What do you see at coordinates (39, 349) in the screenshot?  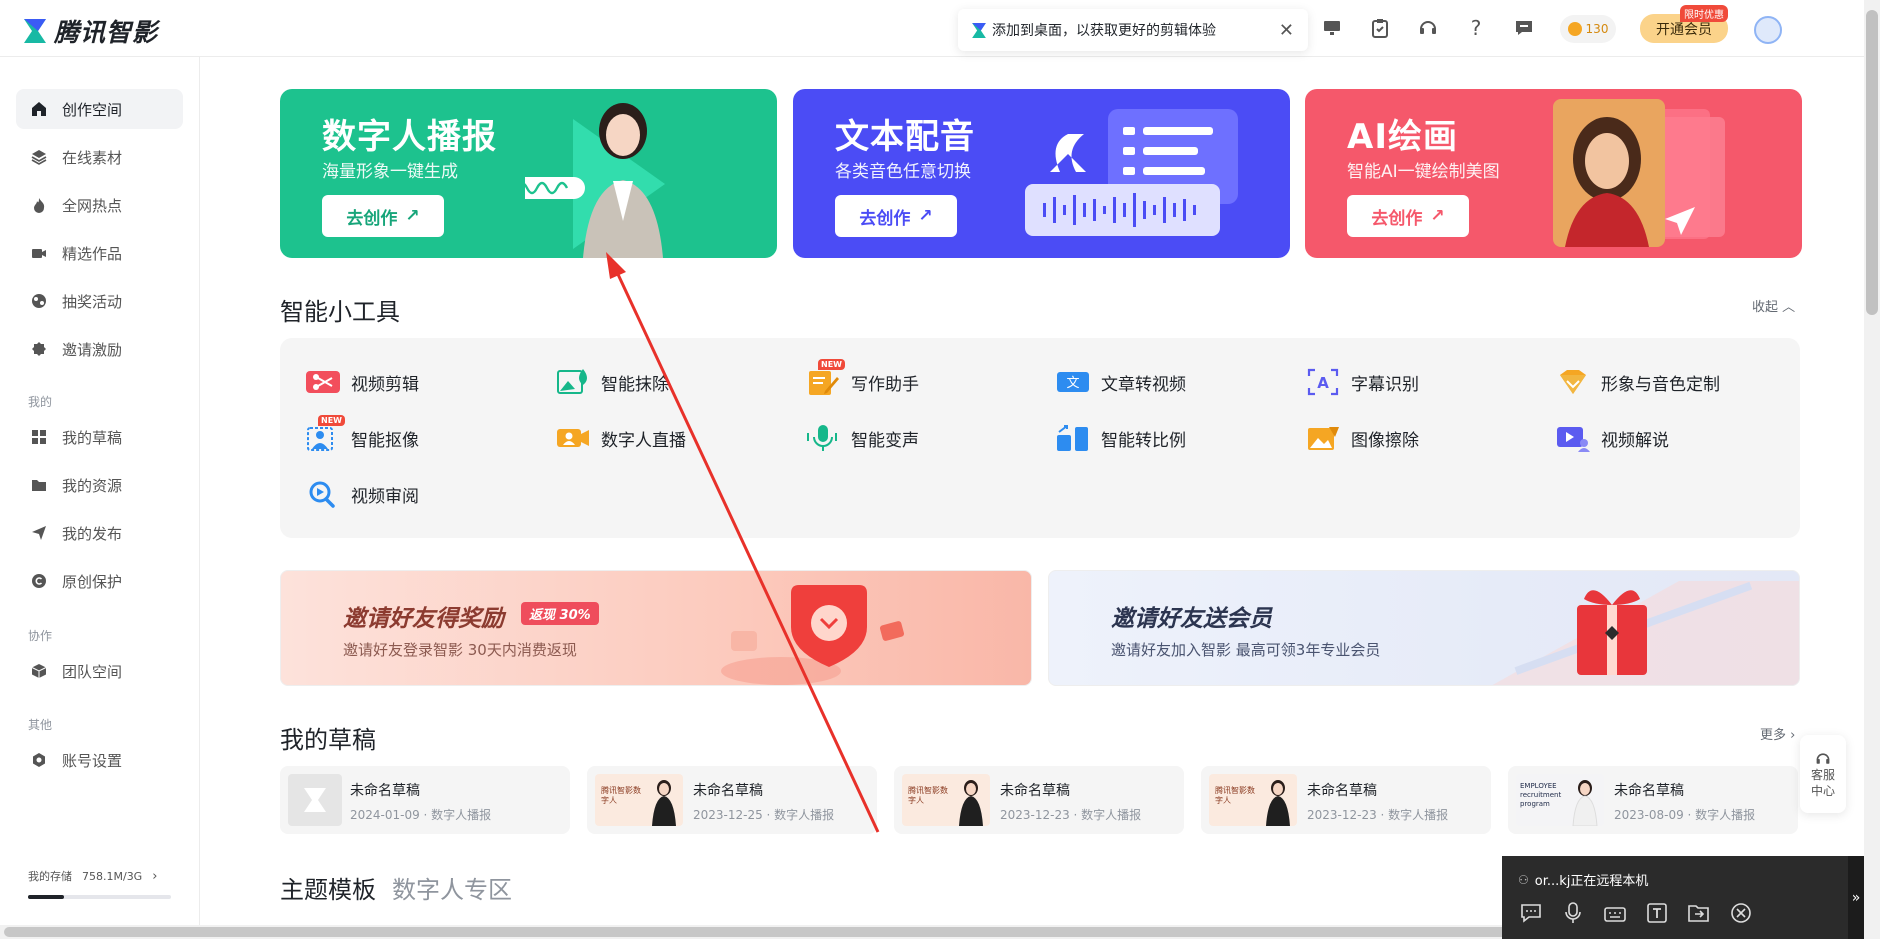 I see `badge-icon` at bounding box center [39, 349].